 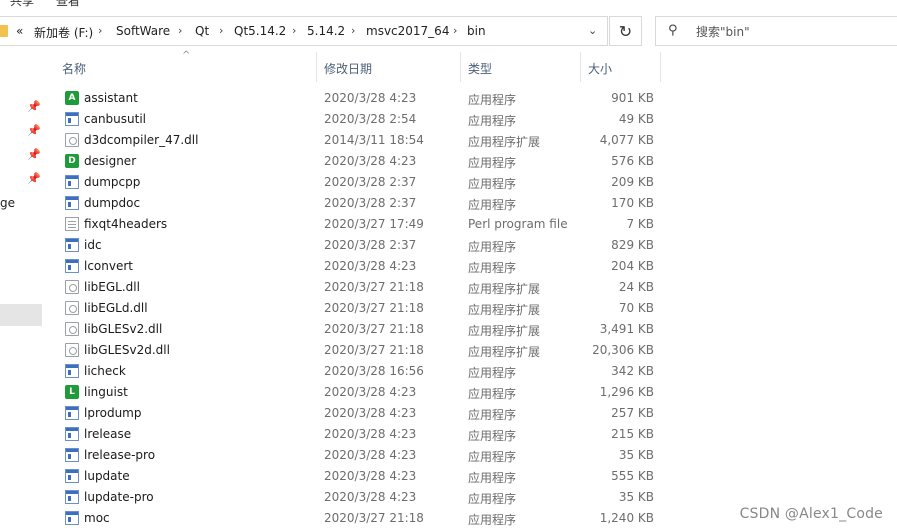 What do you see at coordinates (632, 245) in the screenshot?
I see `file-size: 829 KB` at bounding box center [632, 245].